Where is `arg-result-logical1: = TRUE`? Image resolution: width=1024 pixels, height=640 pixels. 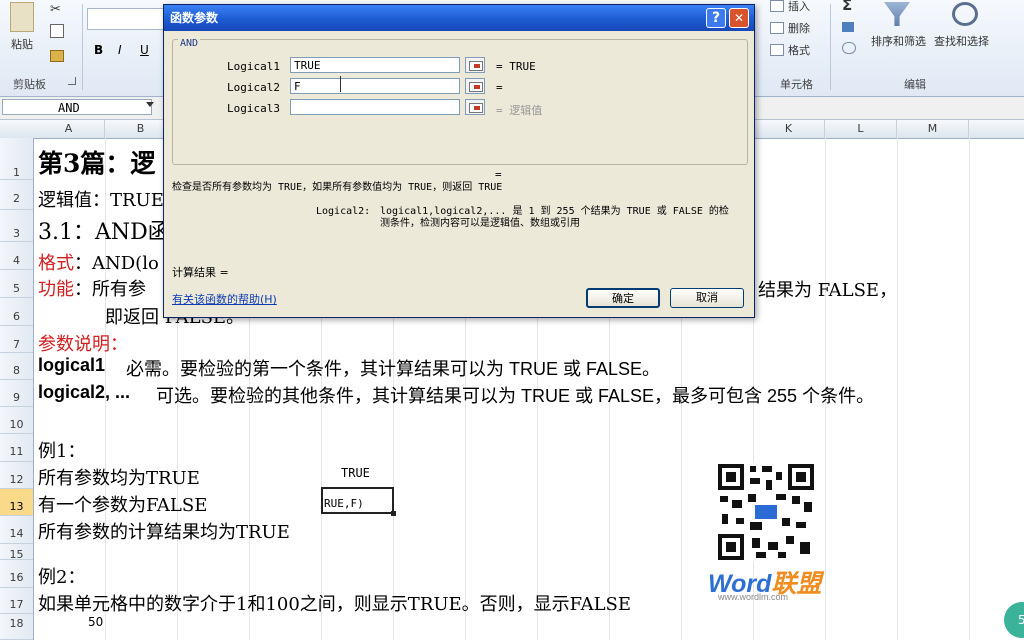
arg-result-logical1: = TRUE is located at coordinates (516, 66).